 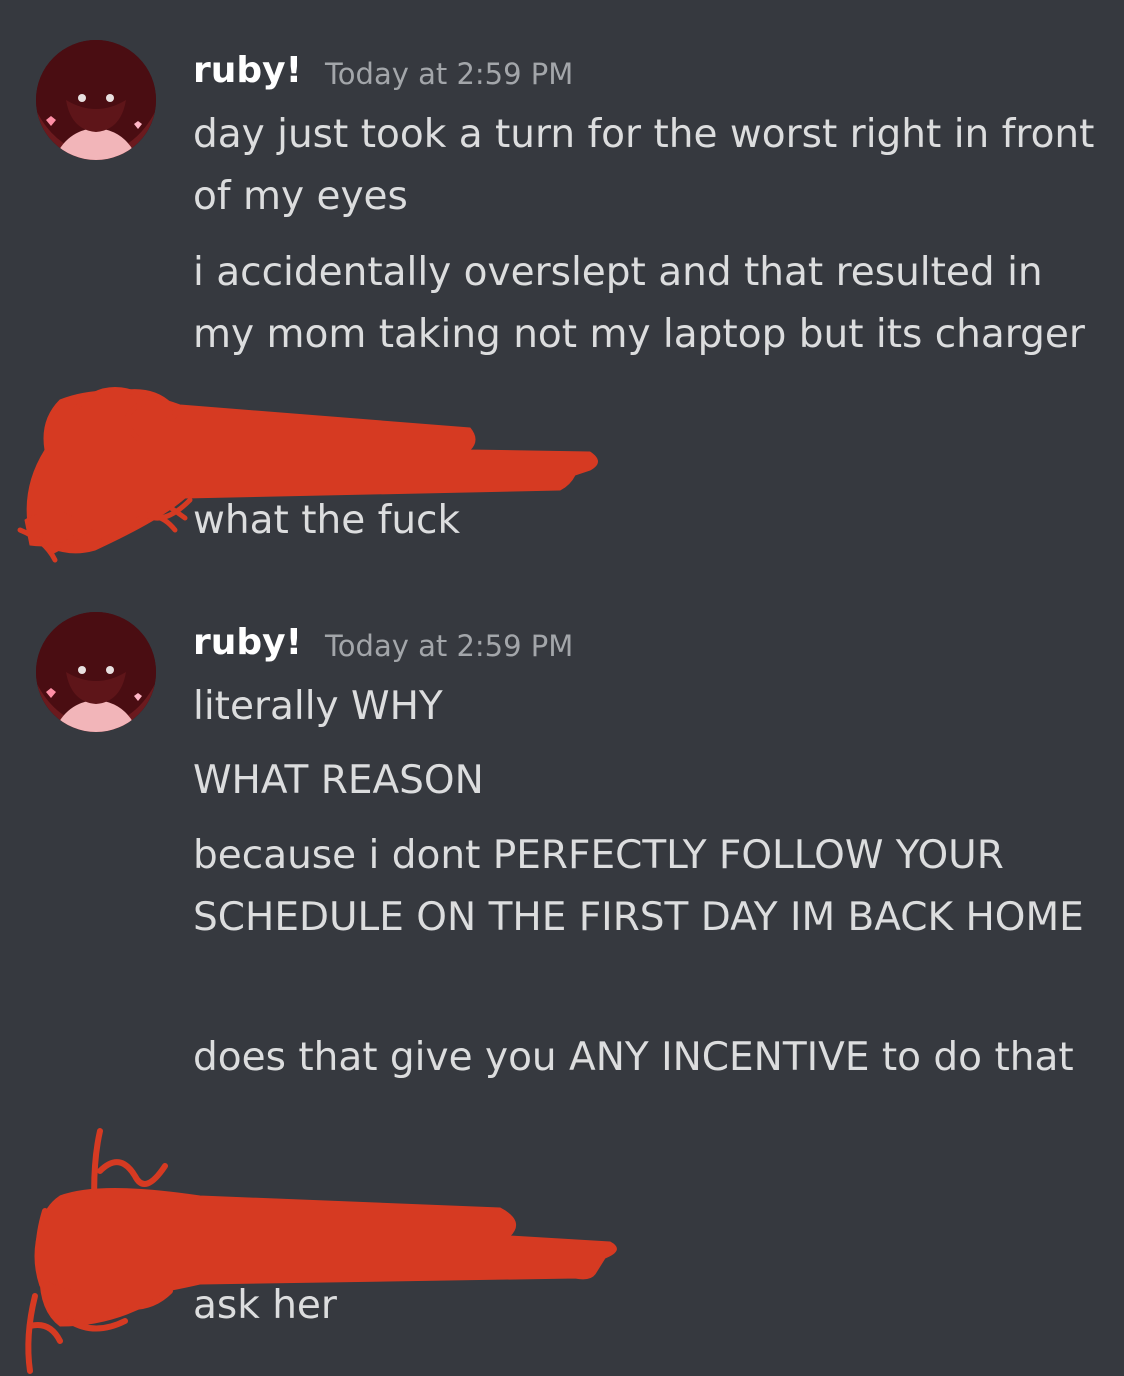 I want to click on message-text: ask her, so click(x=265, y=1305).